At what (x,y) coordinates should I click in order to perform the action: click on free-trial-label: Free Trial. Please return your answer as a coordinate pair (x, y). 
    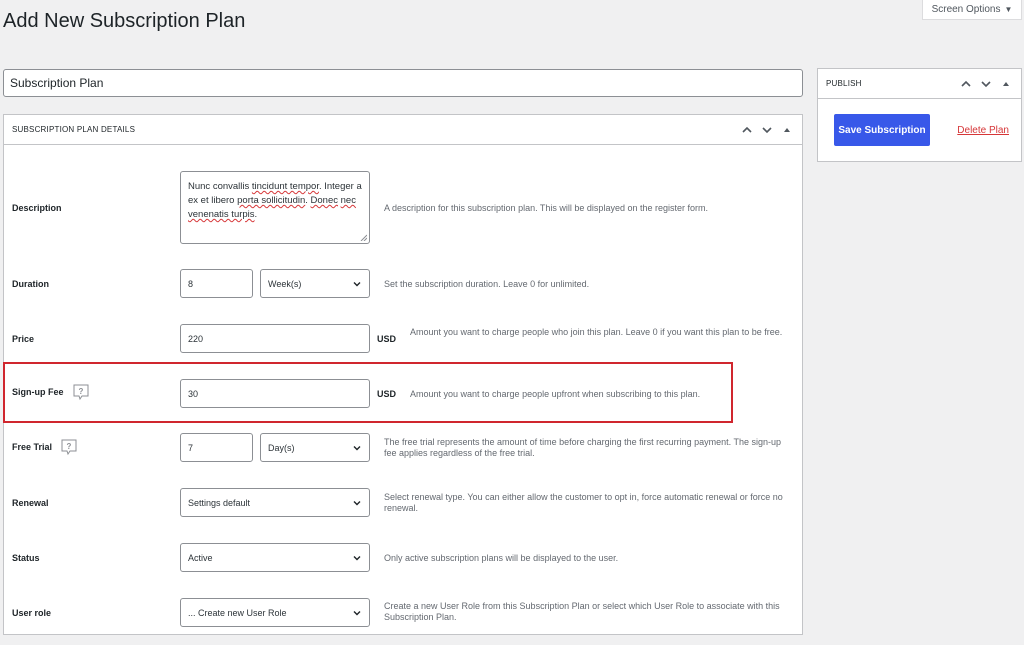
    Looking at the image, I should click on (32, 447).